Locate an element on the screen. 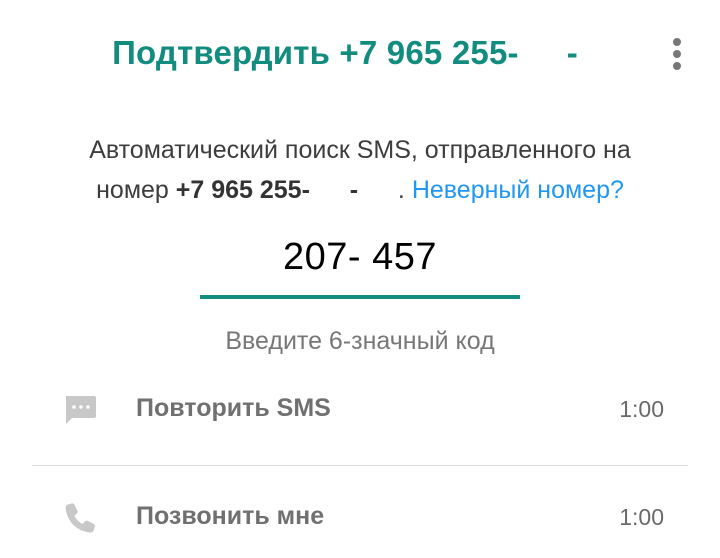 Image resolution: width=720 pixels, height=558 pixels. more-vert-icon is located at coordinates (677, 42).